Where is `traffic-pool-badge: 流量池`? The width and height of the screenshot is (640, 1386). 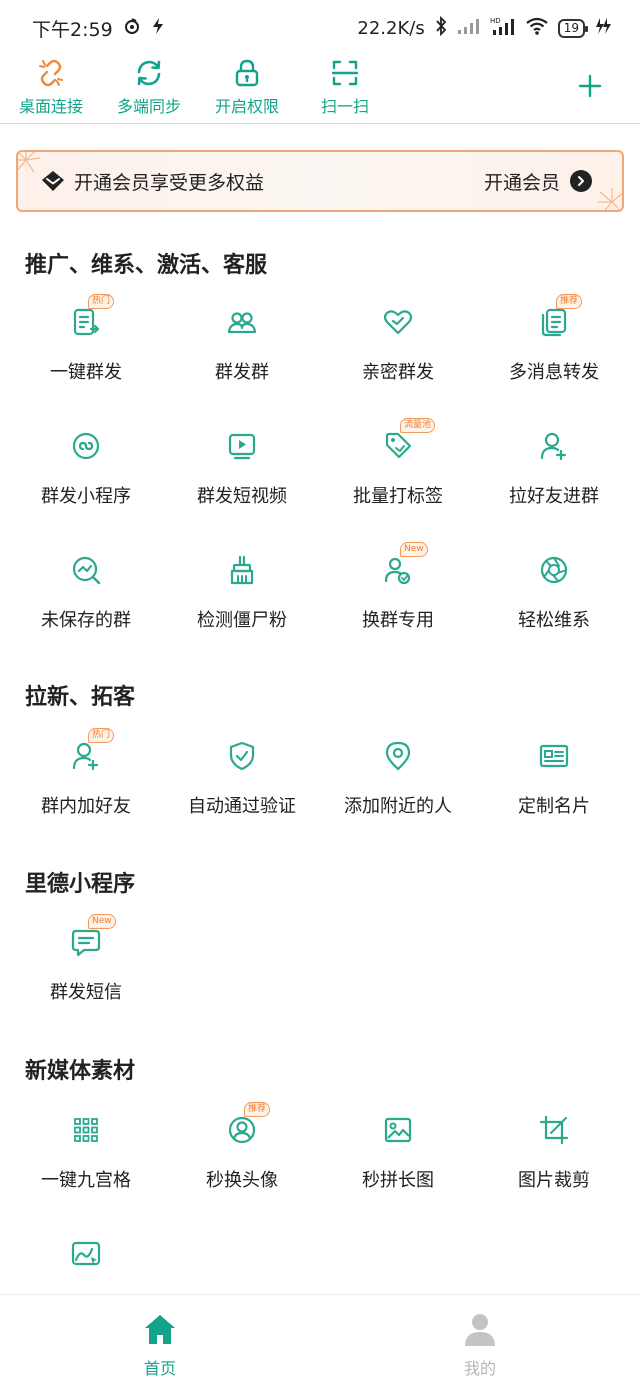
traffic-pool-badge: 流量池 is located at coordinates (418, 425).